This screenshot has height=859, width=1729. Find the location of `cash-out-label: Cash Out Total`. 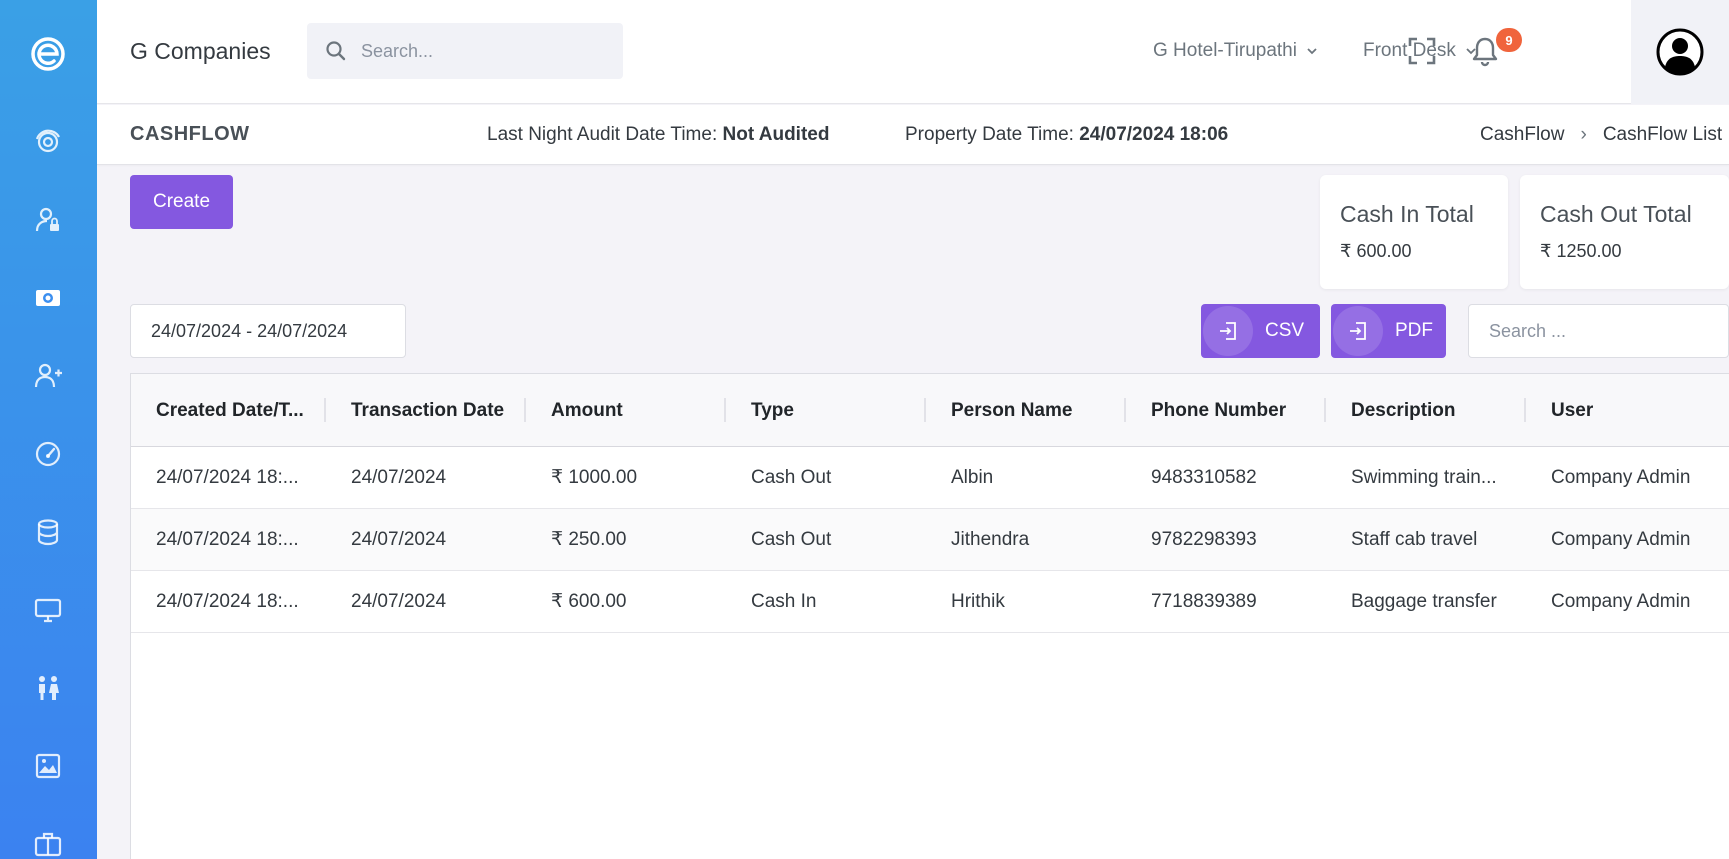

cash-out-label: Cash Out Total is located at coordinates (1616, 214).